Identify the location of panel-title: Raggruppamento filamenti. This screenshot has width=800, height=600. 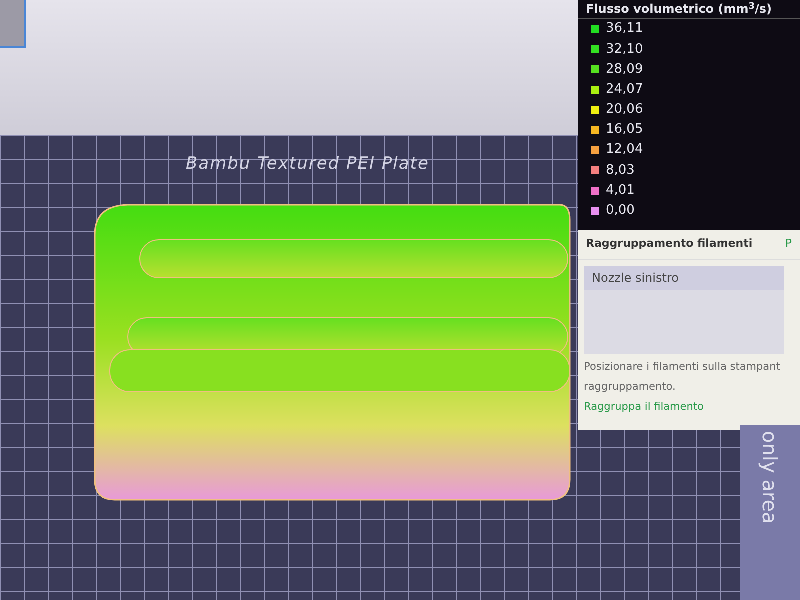
(669, 244).